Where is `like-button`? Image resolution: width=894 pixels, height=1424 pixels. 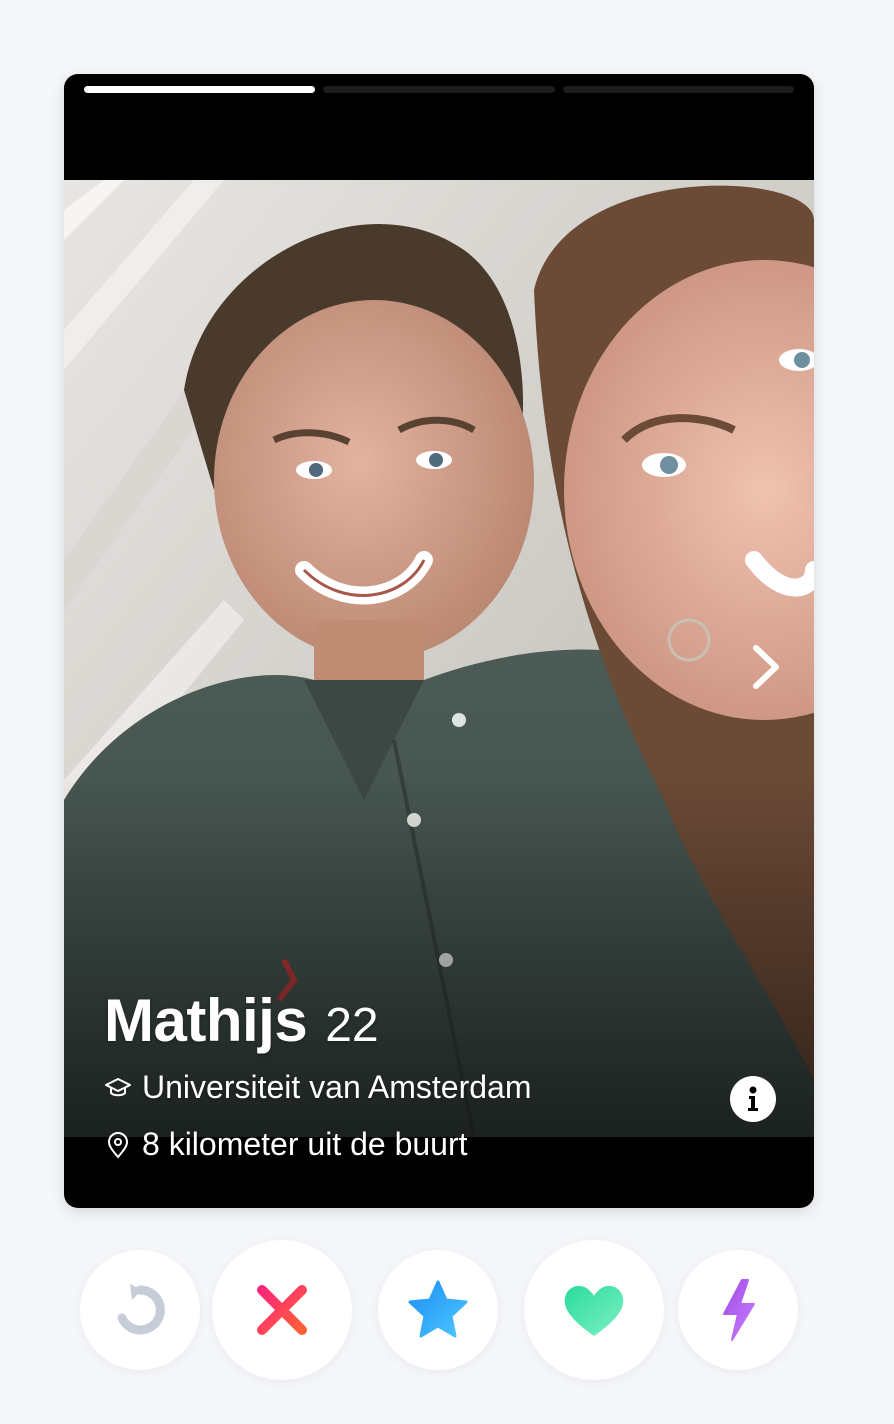
like-button is located at coordinates (594, 1310).